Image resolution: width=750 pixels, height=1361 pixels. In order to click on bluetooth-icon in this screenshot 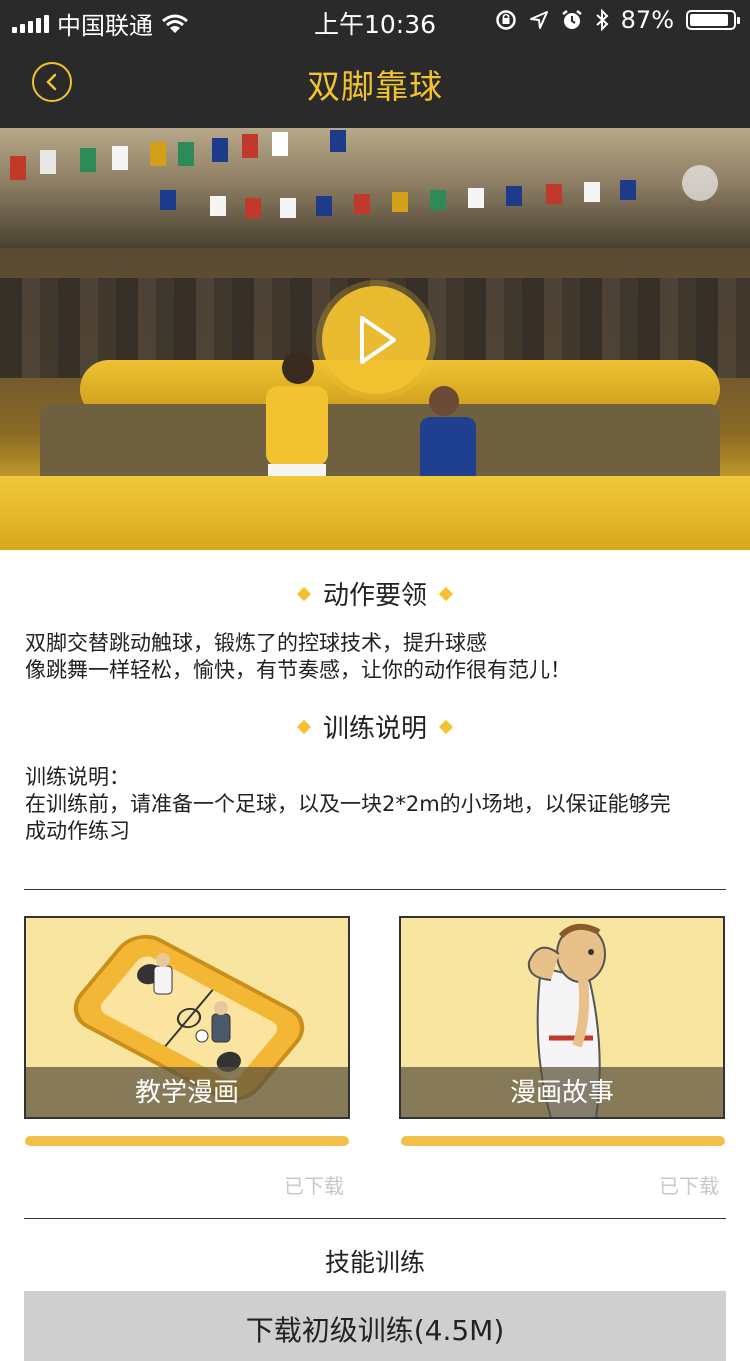, I will do `click(602, 20)`.